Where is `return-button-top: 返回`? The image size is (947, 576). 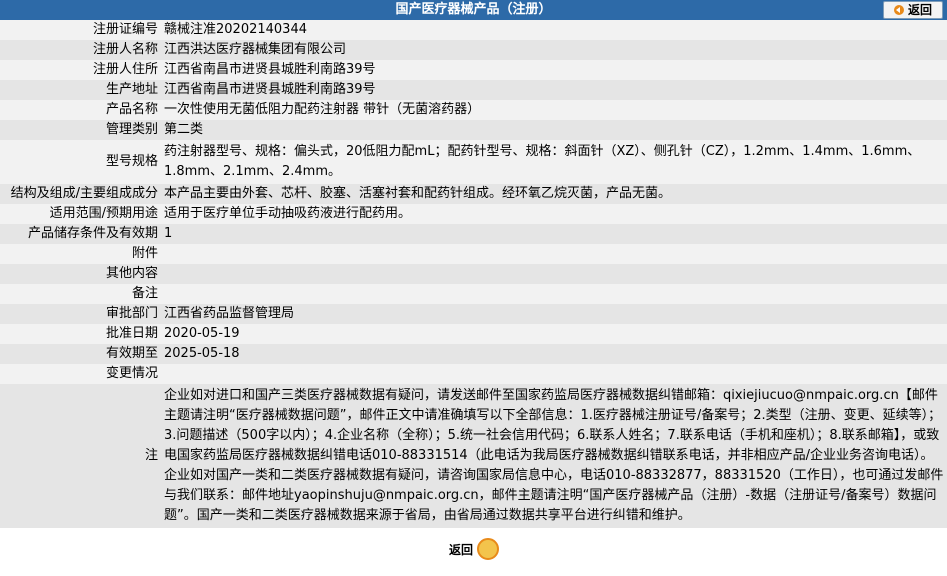 return-button-top: 返回 is located at coordinates (913, 10).